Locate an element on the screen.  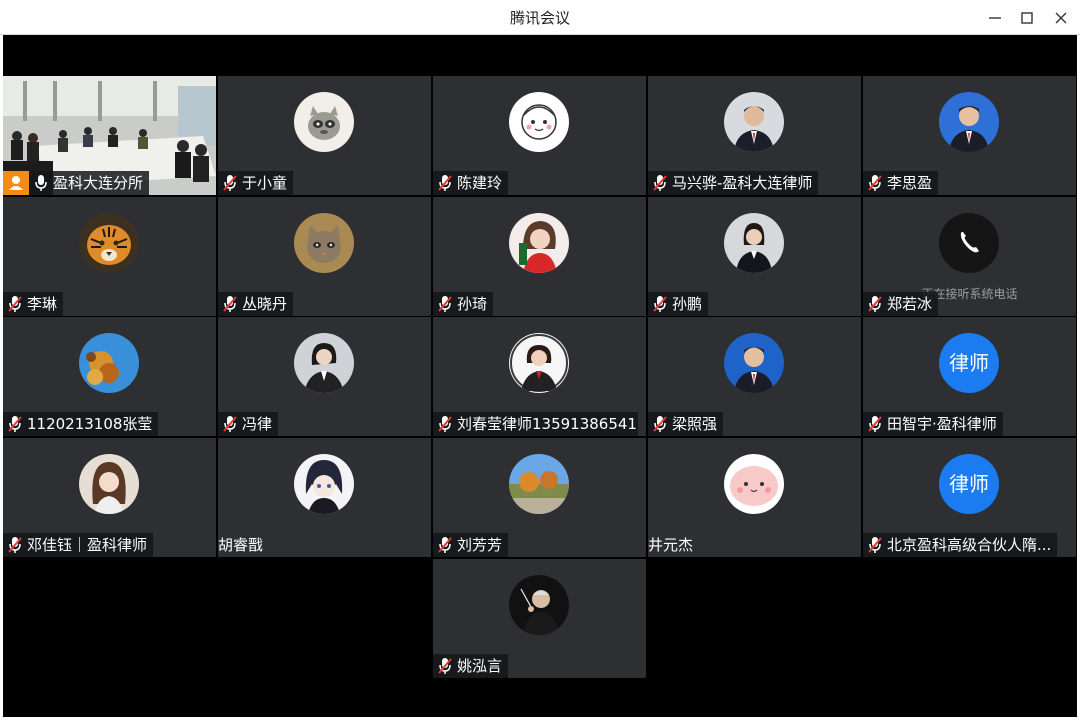
window-title: 腾讯会议 is located at coordinates (539, 18).